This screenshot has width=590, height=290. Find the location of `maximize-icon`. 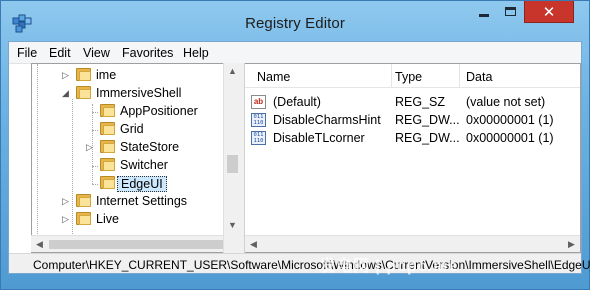

maximize-icon is located at coordinates (510, 11).